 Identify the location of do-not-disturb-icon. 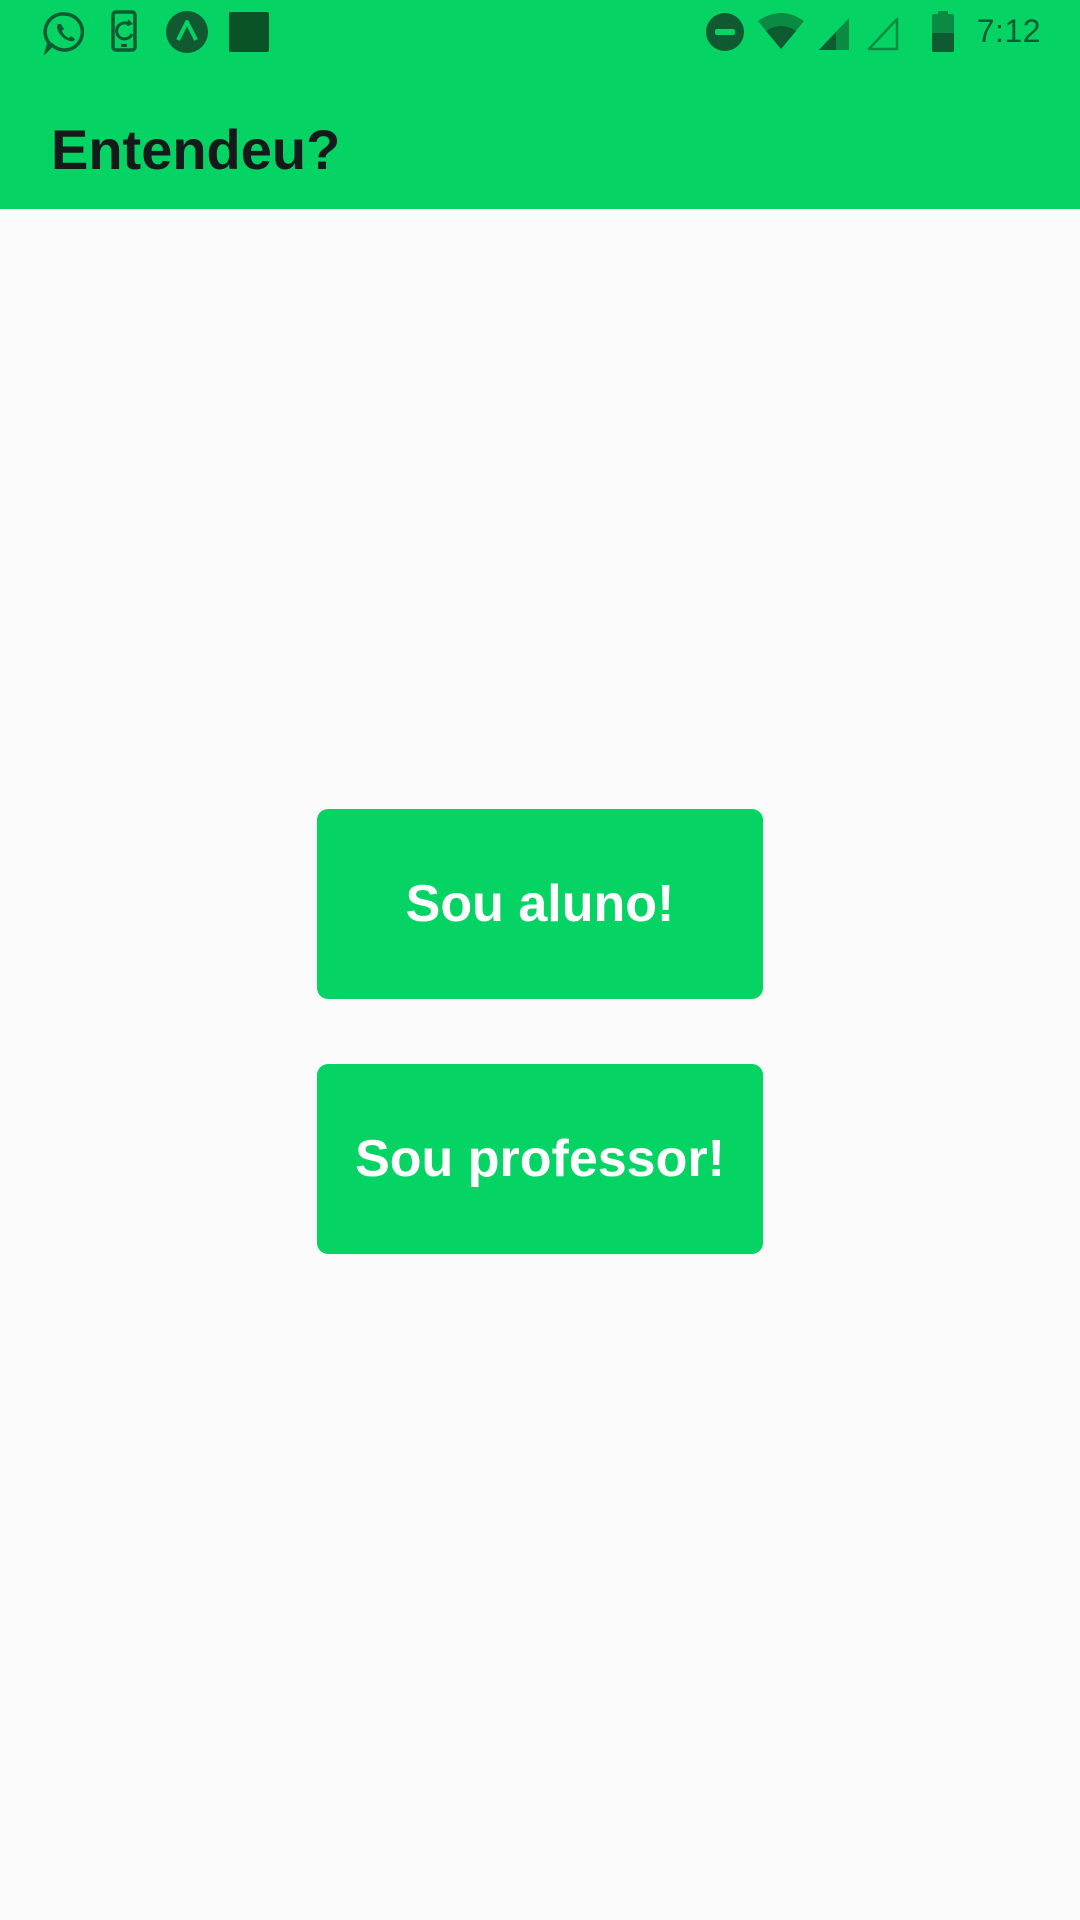
(725, 32).